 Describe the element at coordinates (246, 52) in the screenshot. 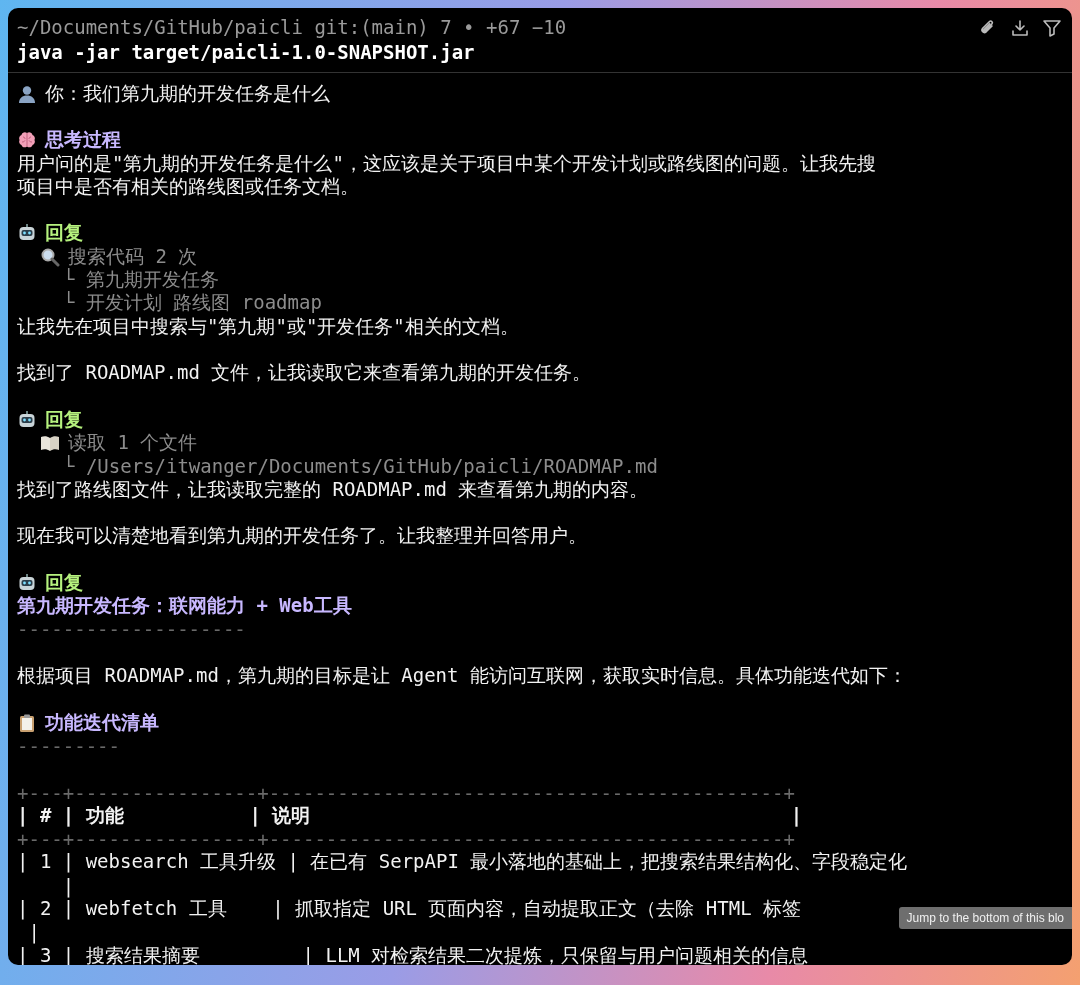

I see `command-line: java -jar target/paicli-1.0-SNAPSHOT.jar` at that location.